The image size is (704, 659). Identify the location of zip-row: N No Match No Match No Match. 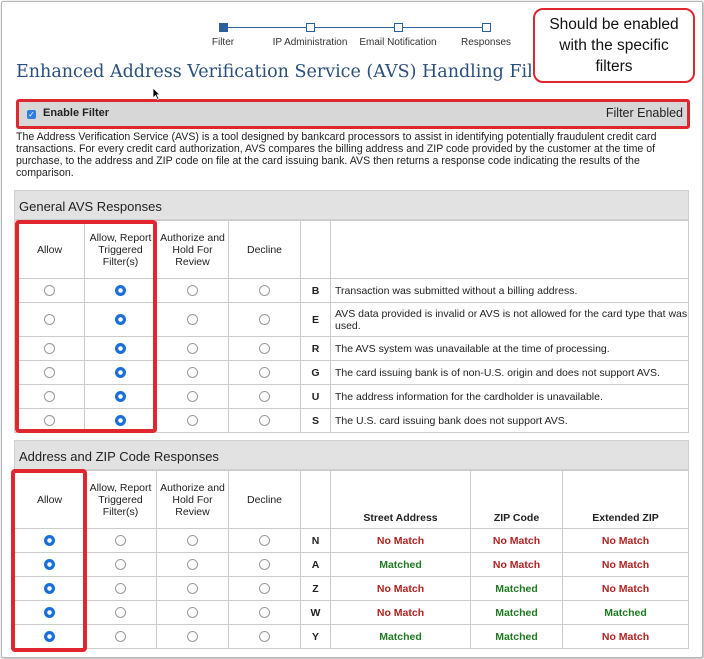
(351, 540).